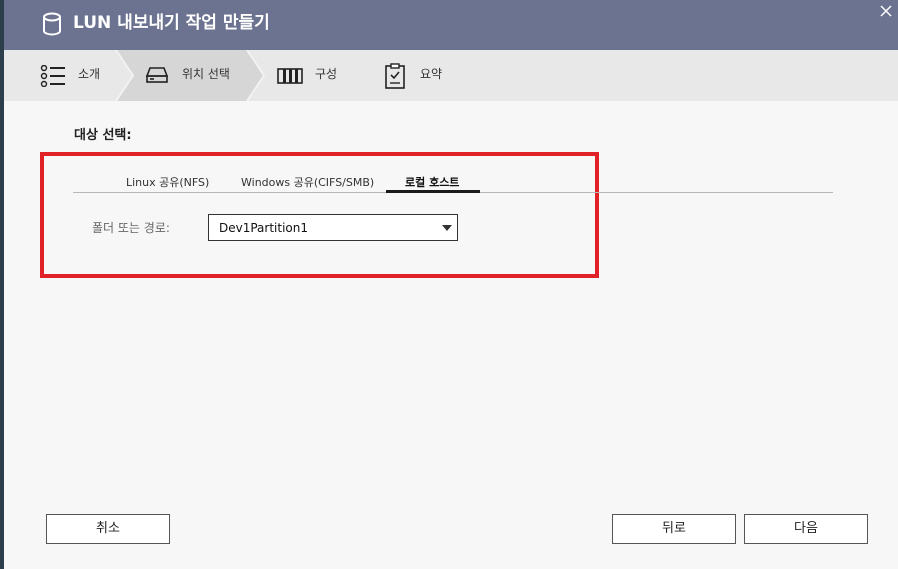  I want to click on close-icon, so click(886, 11).